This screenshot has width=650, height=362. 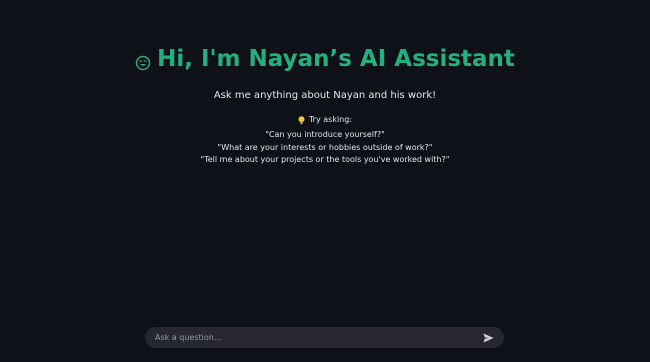 I want to click on smiling-face-icon, so click(x=143, y=61).